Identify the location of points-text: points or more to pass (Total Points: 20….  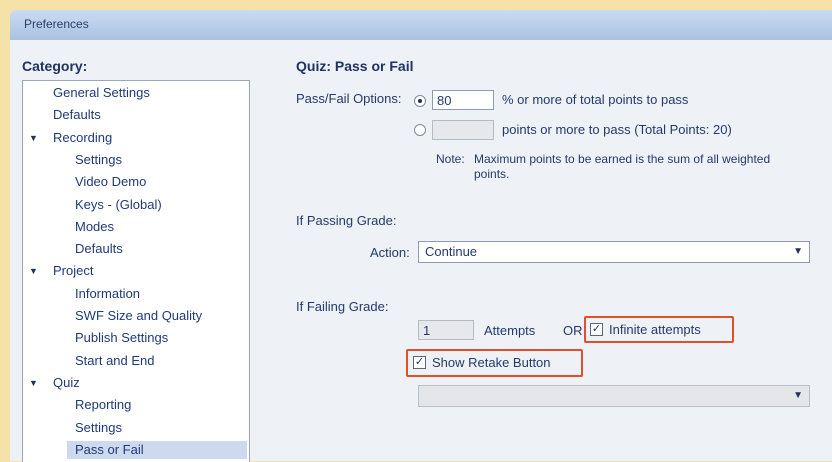
(617, 129).